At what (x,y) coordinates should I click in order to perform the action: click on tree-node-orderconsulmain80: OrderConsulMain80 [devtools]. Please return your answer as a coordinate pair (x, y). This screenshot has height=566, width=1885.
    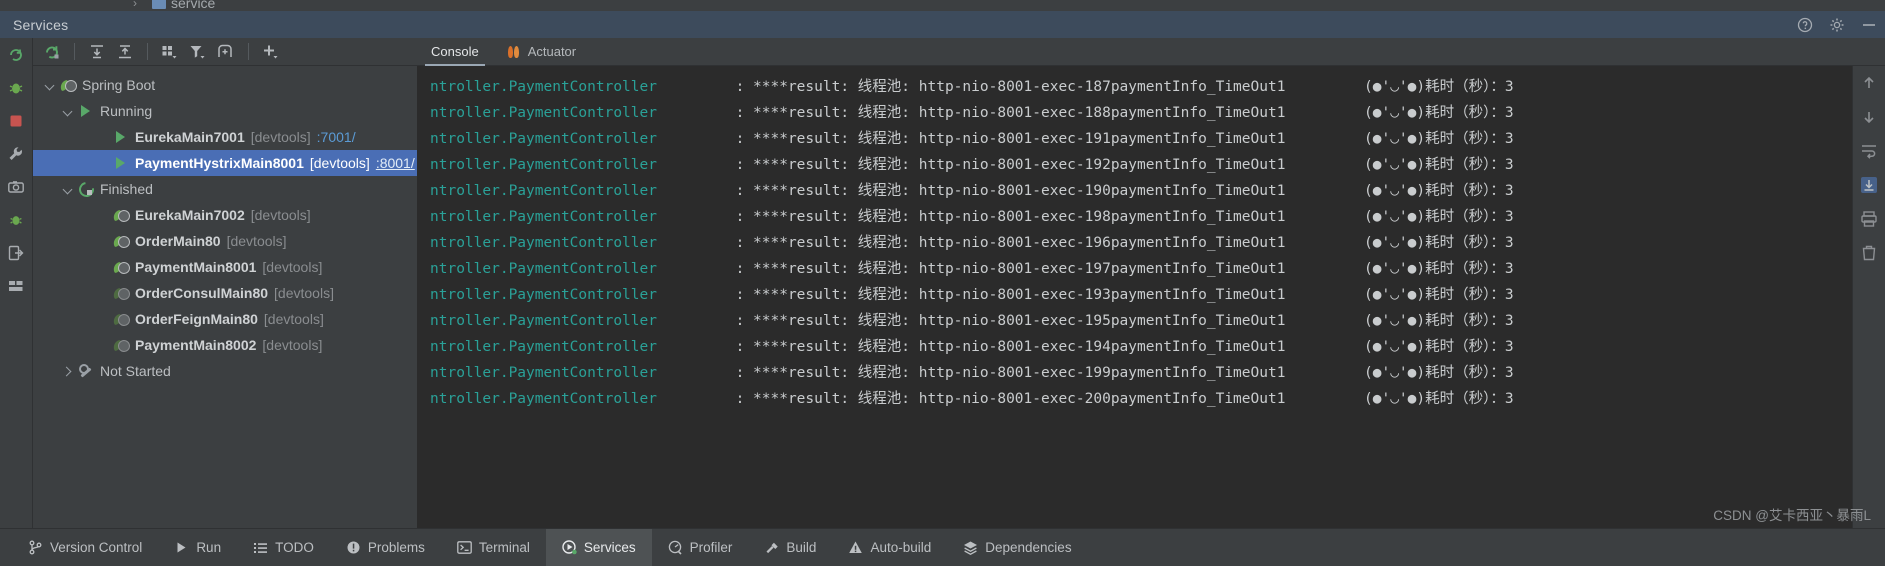
    Looking at the image, I should click on (225, 293).